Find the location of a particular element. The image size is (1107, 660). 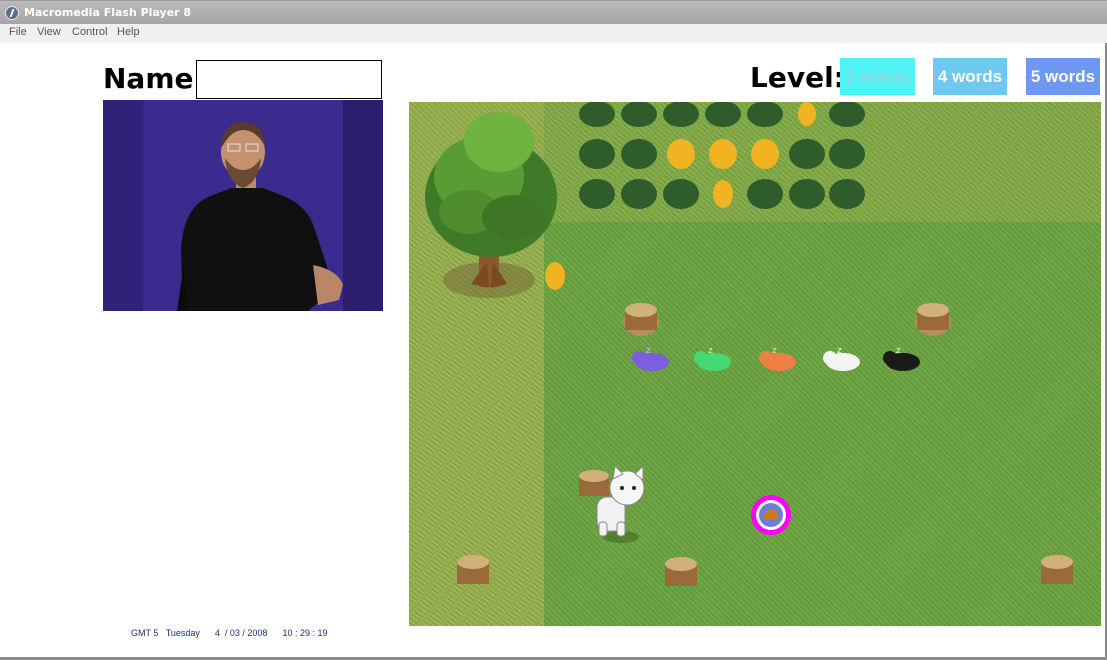

menu-file: File is located at coordinates (18, 32).